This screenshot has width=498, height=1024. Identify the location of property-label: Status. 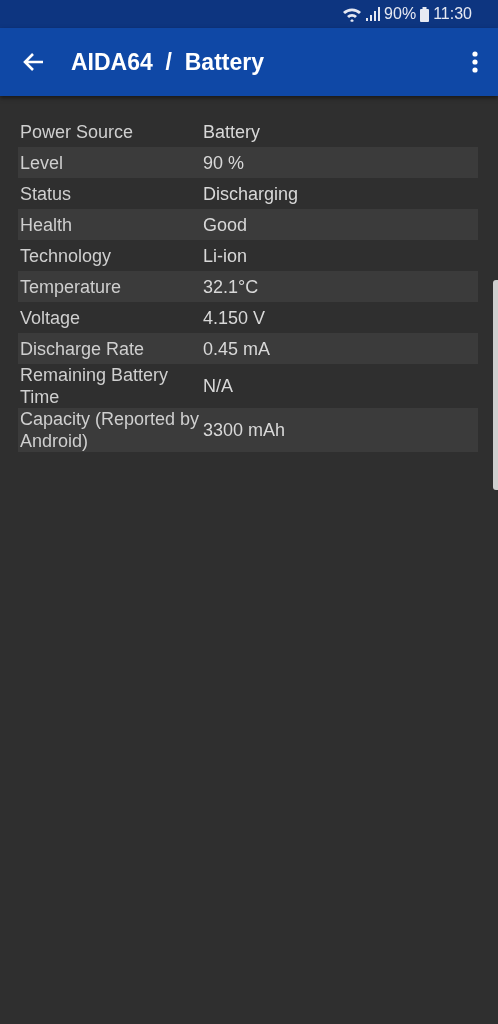
(46, 193).